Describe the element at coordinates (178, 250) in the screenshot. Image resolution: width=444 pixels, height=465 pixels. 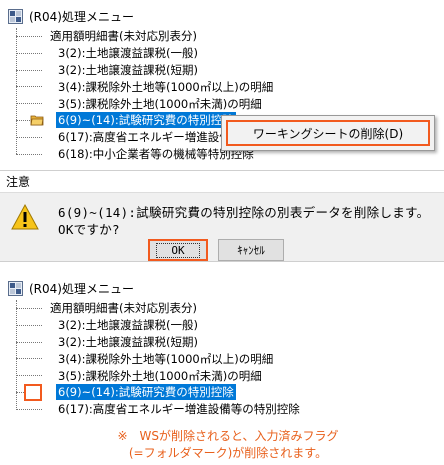
I see `ok-button: OK` at that location.